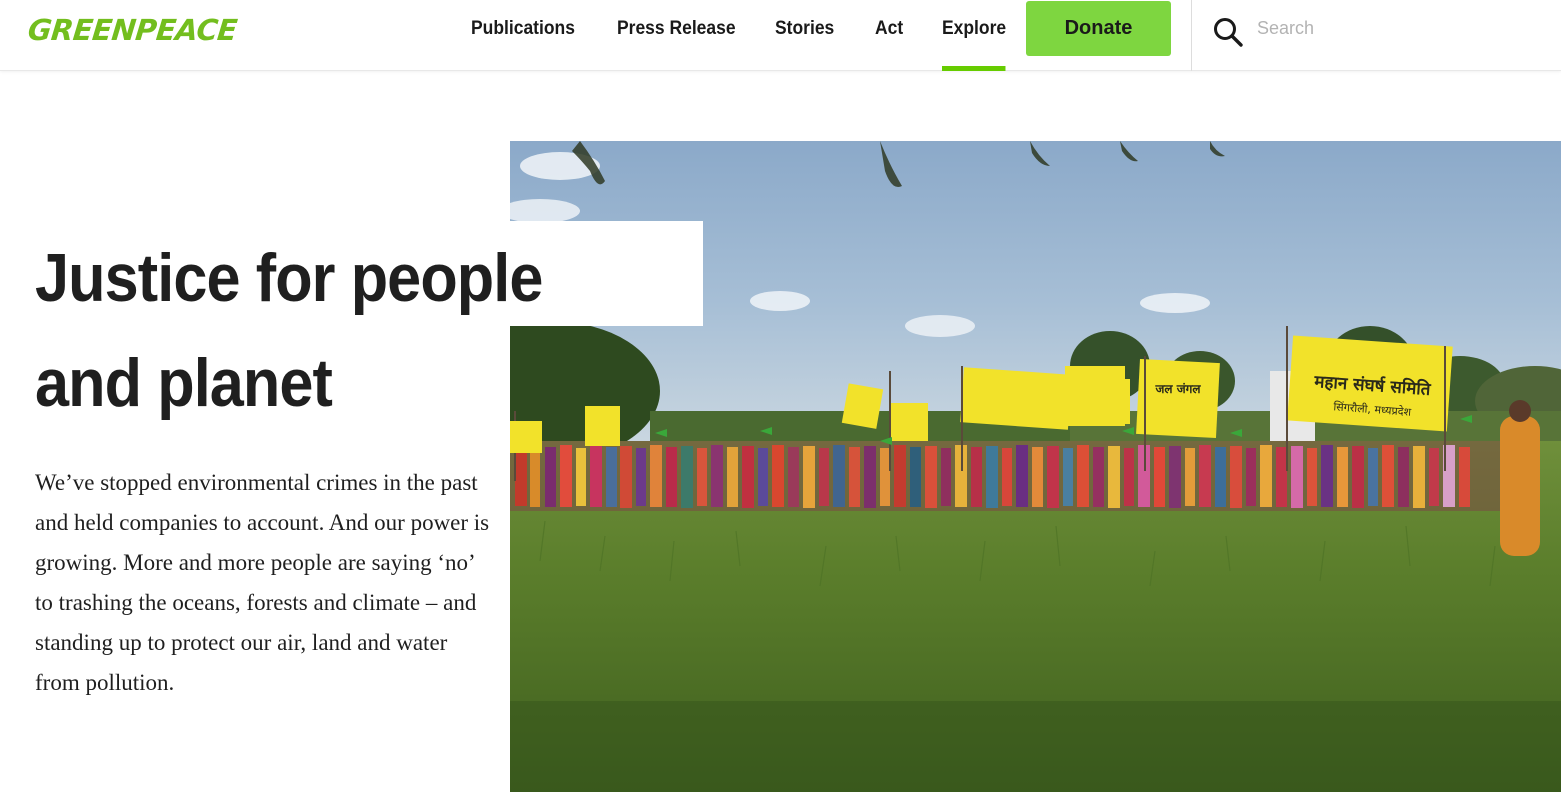 This screenshot has width=1561, height=792. Describe the element at coordinates (676, 35) in the screenshot. I see `nav-item-press-release: Press Release` at that location.